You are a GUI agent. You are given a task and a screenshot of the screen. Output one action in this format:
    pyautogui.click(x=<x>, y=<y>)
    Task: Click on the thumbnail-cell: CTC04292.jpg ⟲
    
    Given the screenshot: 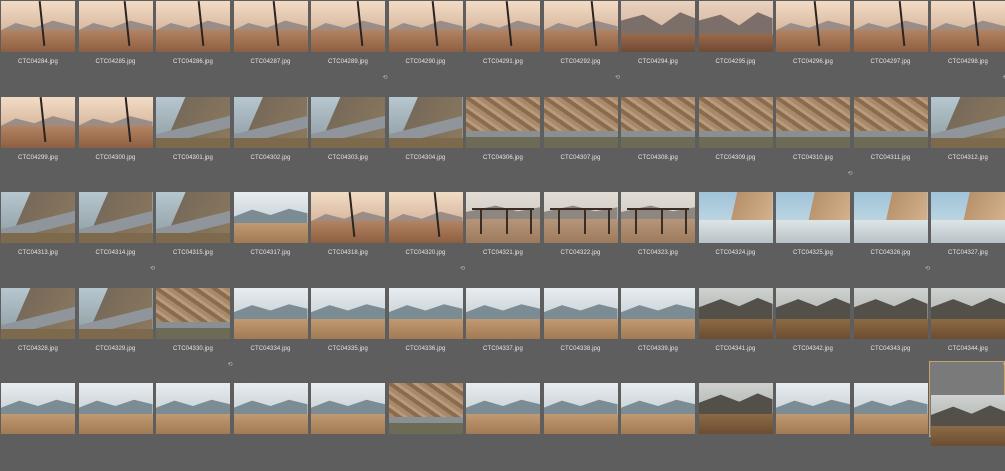 What is the action you would take?
    pyautogui.click(x=581, y=45)
    